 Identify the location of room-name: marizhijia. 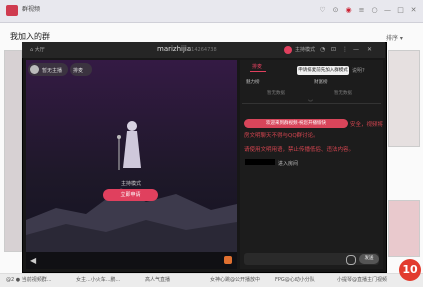
(174, 49).